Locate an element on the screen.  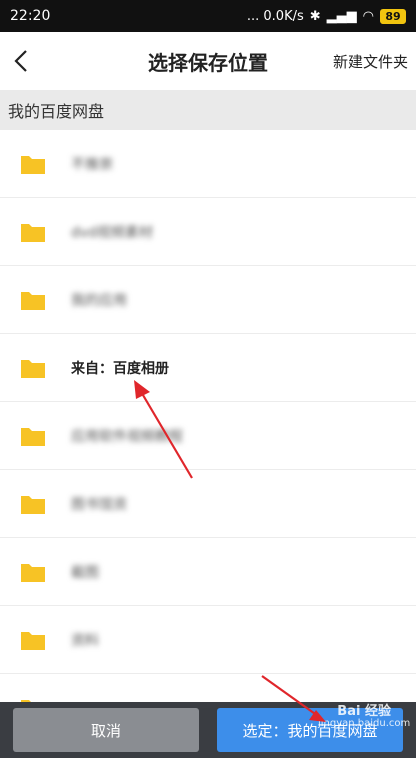
folder-label: 我的应用 is located at coordinates (99, 300).